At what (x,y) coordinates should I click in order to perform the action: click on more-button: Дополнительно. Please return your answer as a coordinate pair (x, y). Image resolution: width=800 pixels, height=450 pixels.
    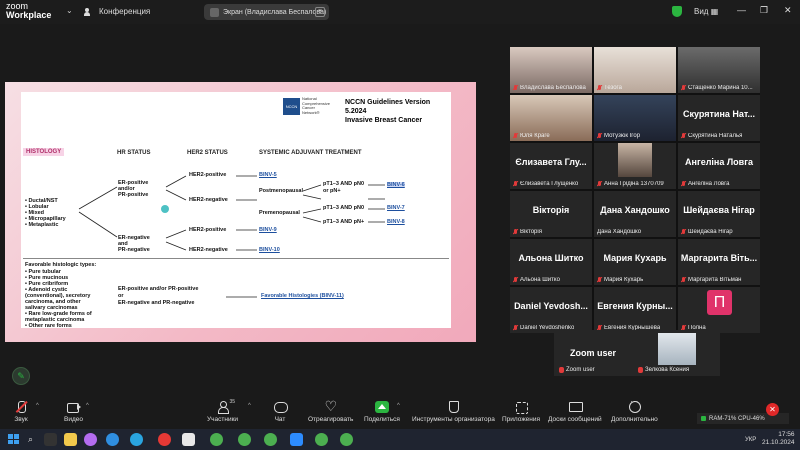
    Looking at the image, I should click on (634, 410).